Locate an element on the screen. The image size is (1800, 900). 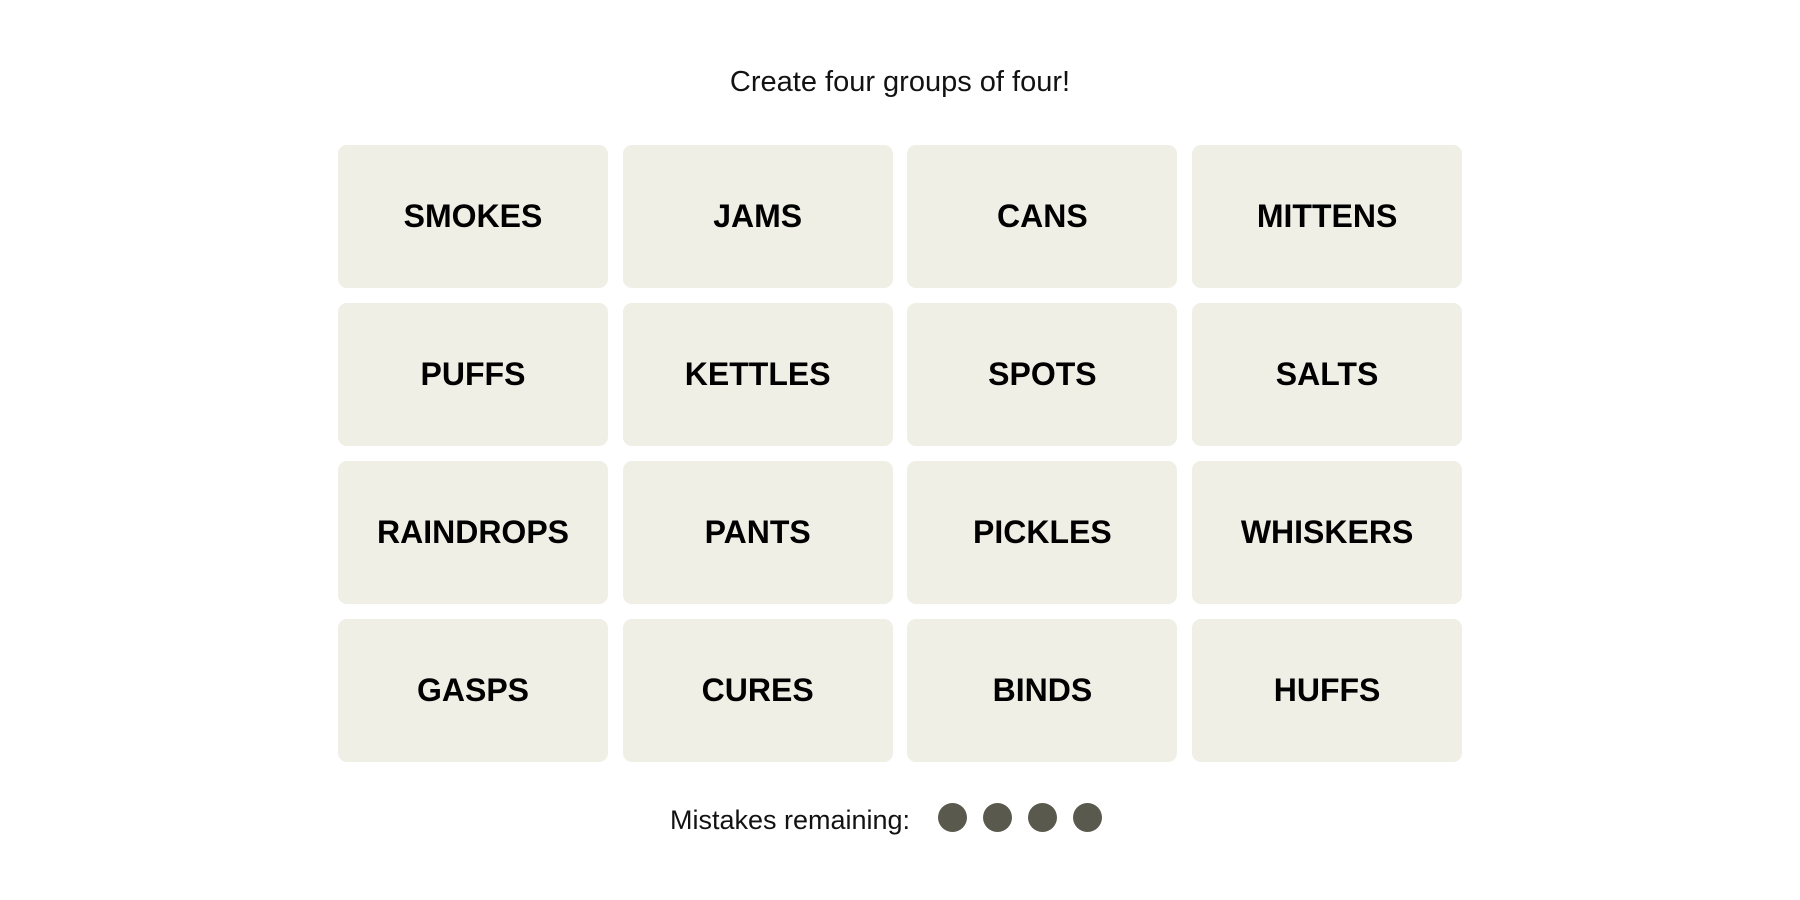
mistakes-label: Mistakes remaining: is located at coordinates (790, 819).